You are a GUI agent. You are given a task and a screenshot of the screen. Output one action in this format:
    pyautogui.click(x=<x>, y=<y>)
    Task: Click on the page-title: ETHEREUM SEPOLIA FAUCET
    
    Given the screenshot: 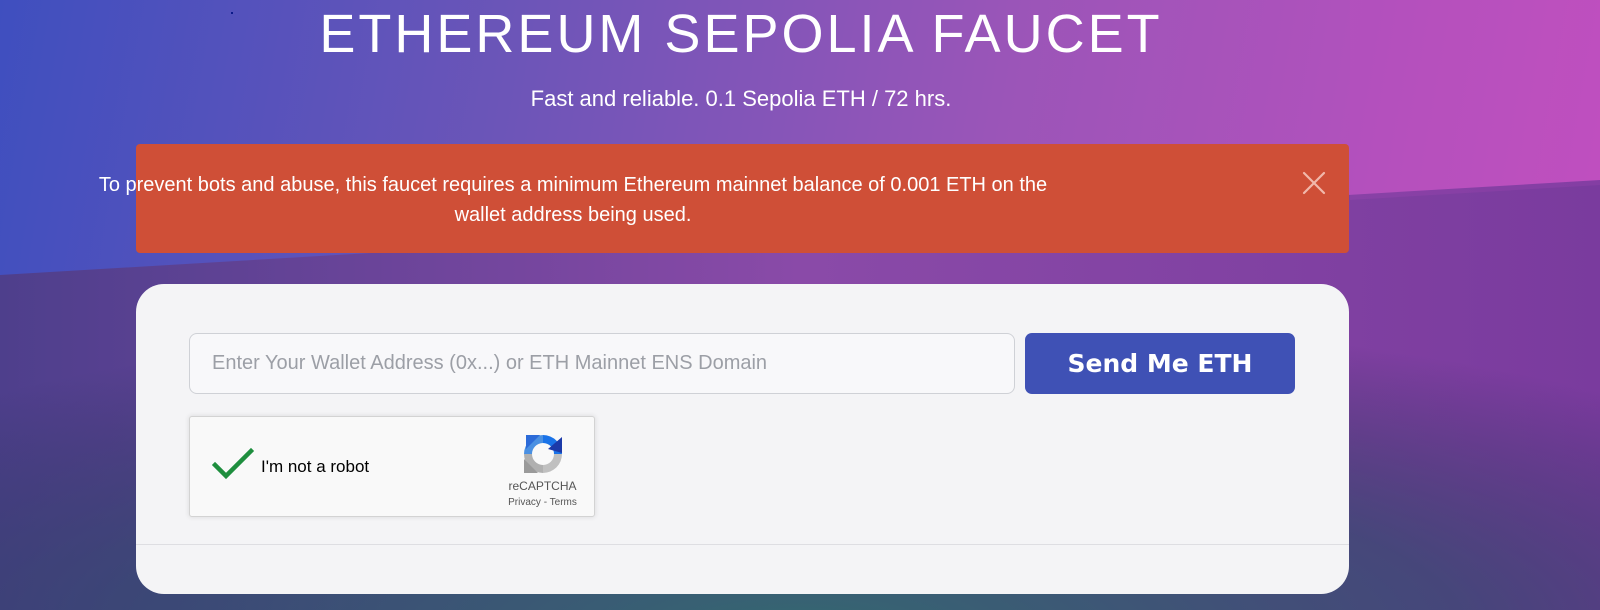 What is the action you would take?
    pyautogui.click(x=741, y=34)
    